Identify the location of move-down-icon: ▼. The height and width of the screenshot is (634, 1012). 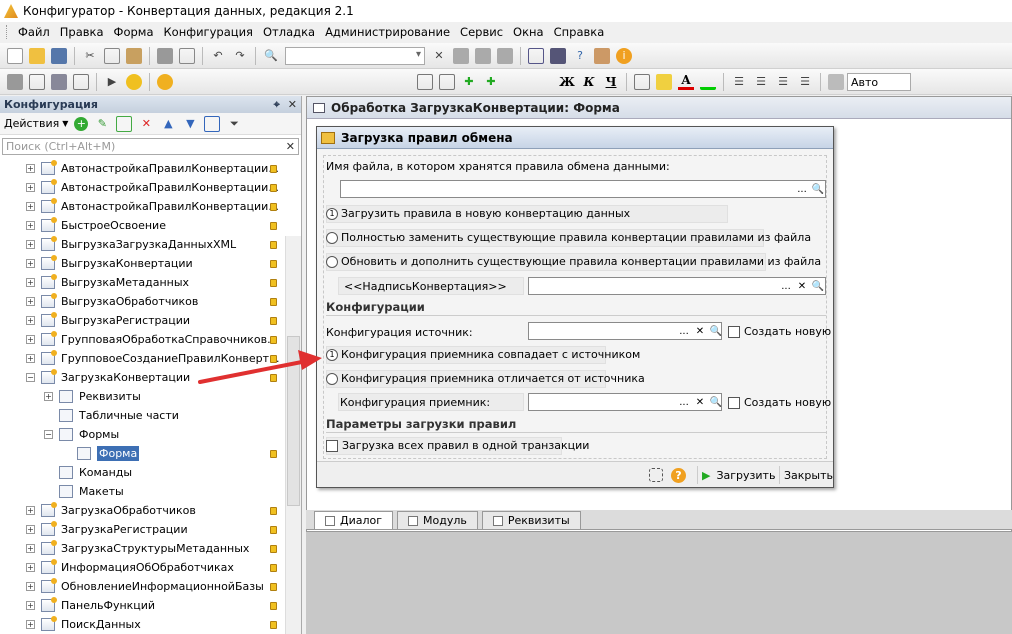
(190, 124).